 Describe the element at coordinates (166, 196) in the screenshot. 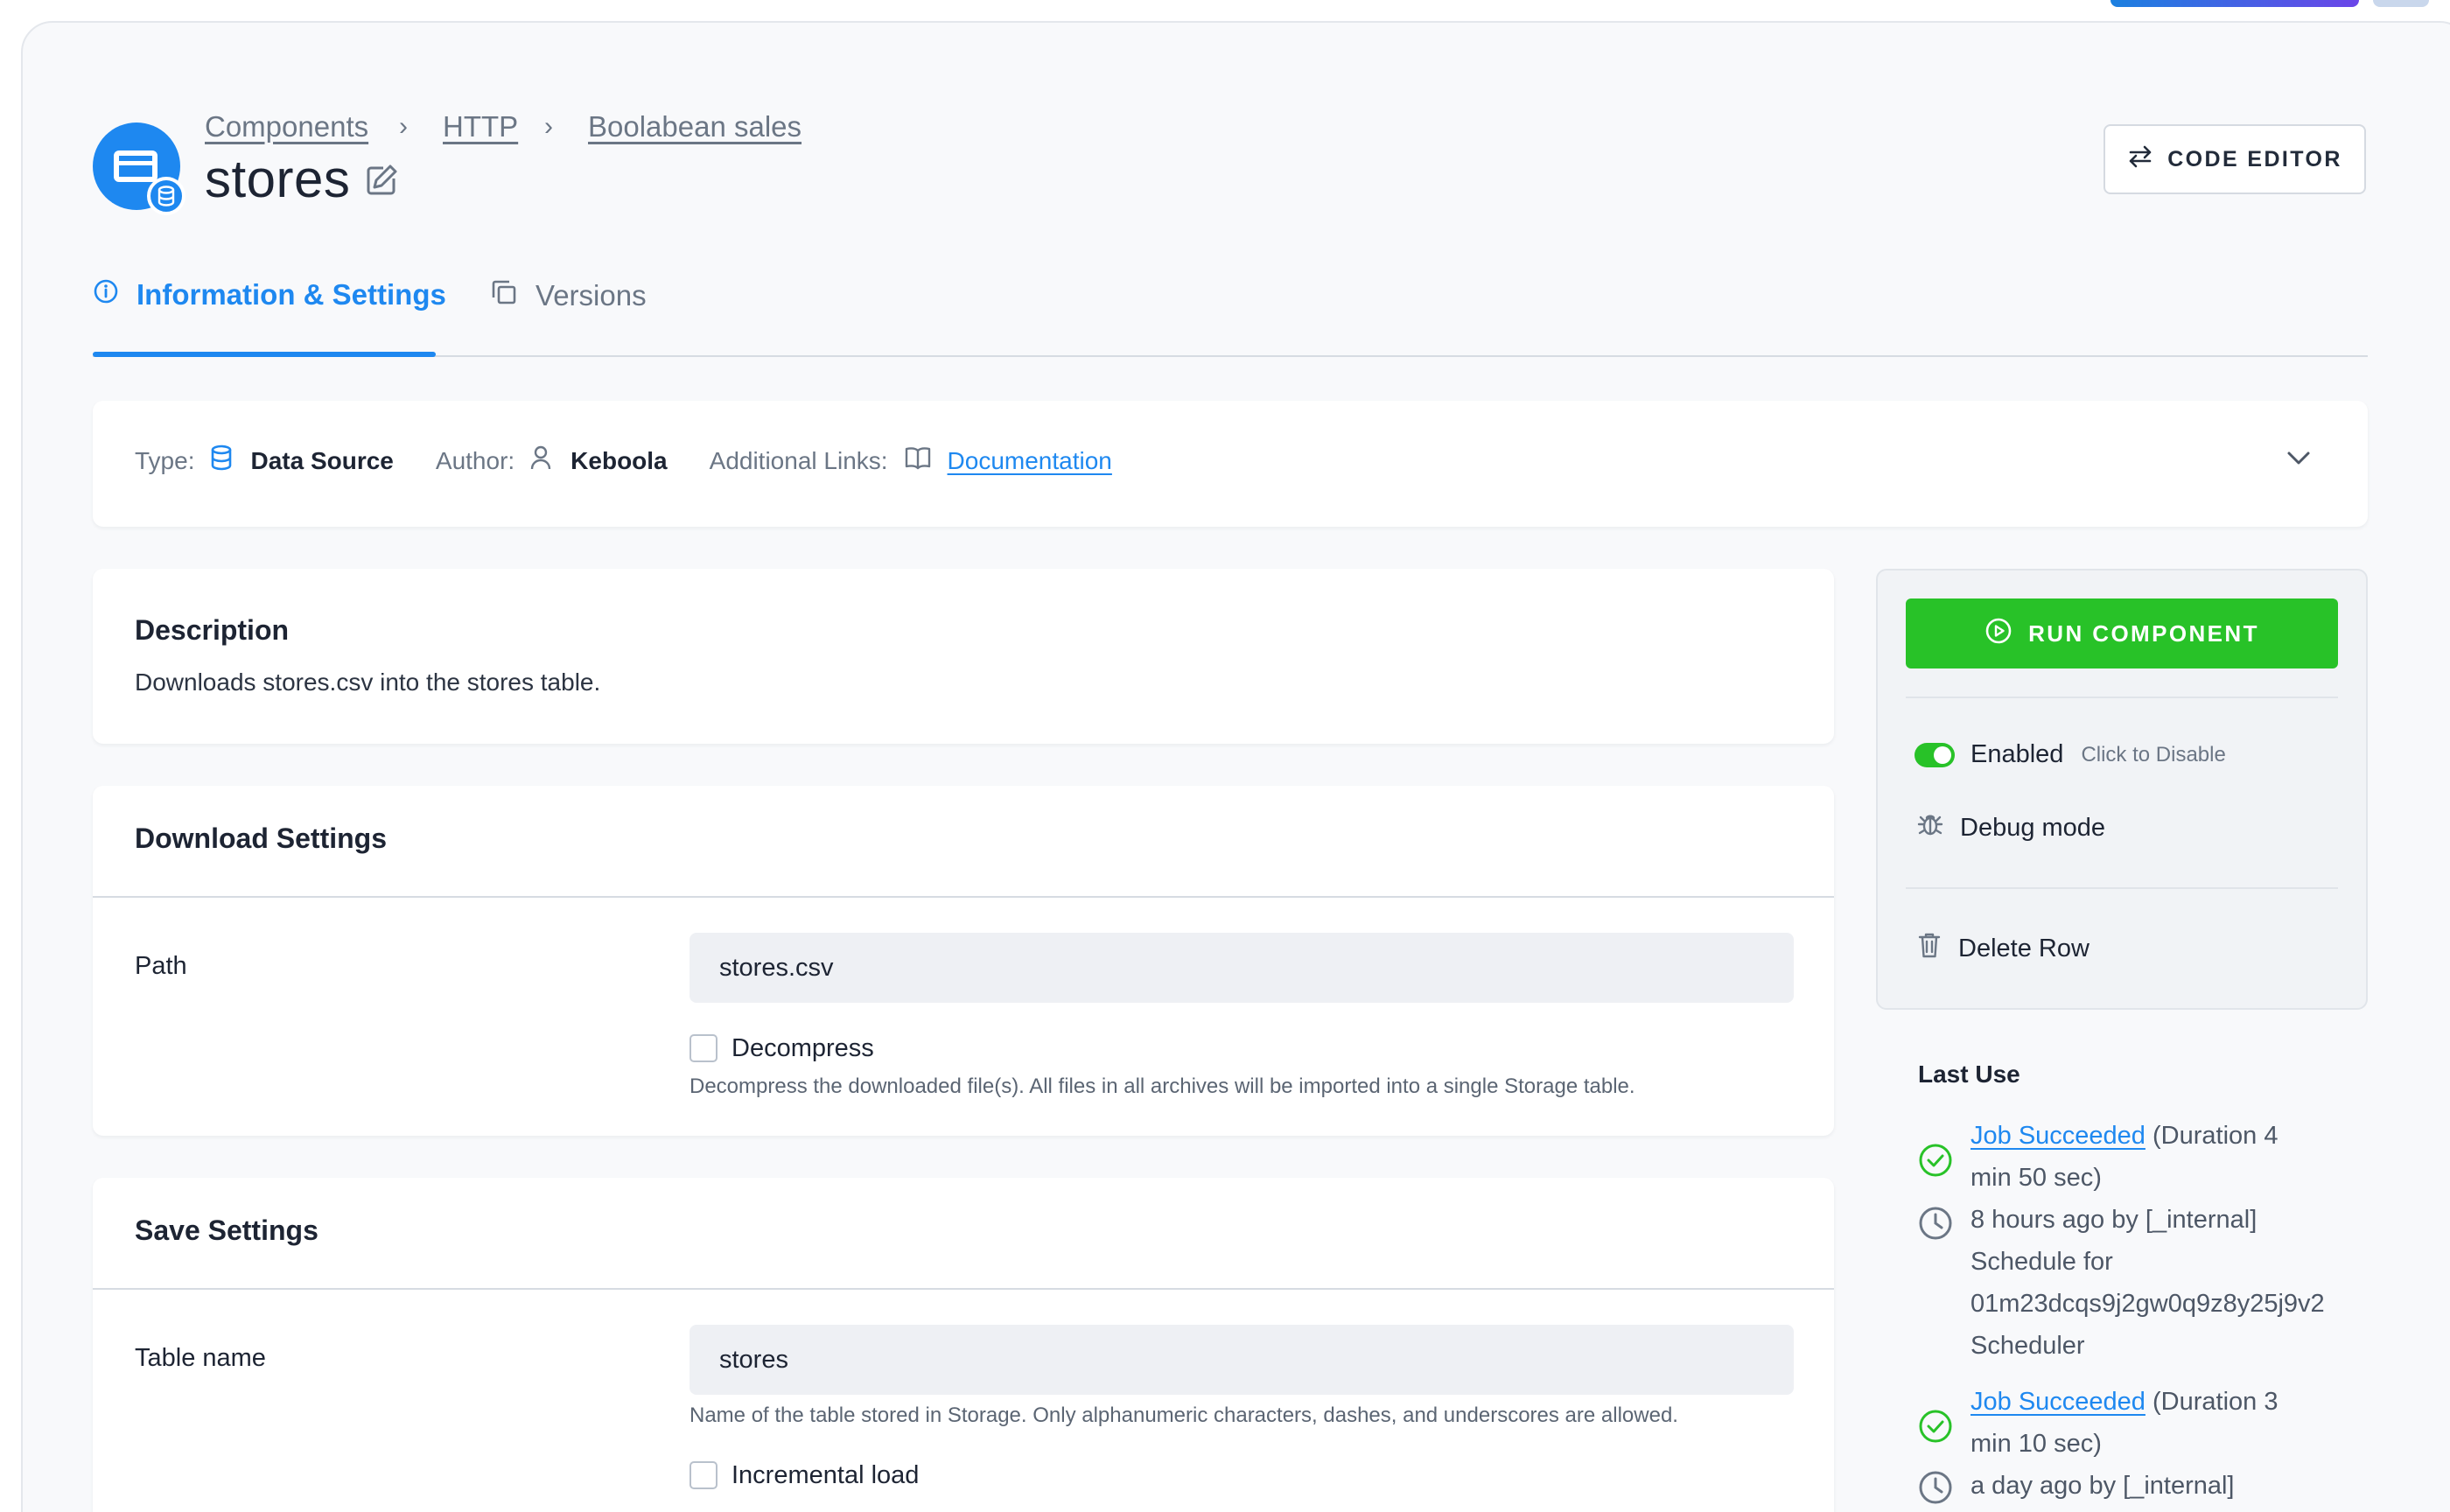

I see `database-badge-icon` at that location.